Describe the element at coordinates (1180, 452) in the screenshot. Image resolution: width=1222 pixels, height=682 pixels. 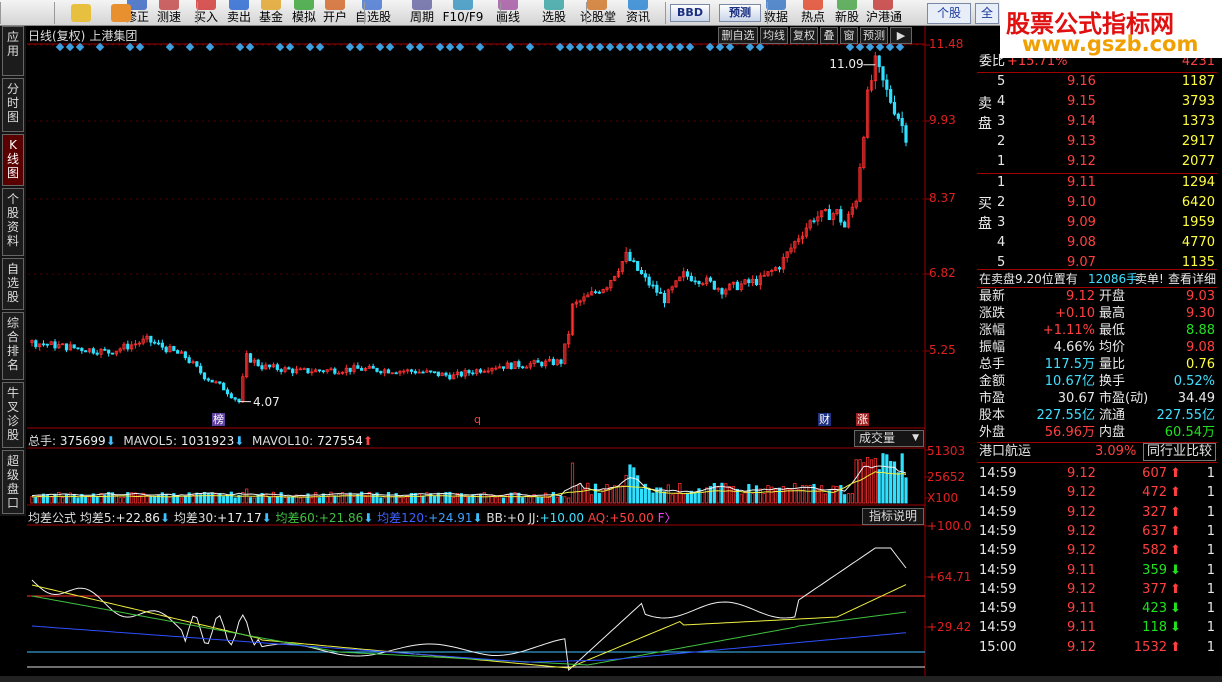
I see `sector-compare-button: 同行业比较` at that location.